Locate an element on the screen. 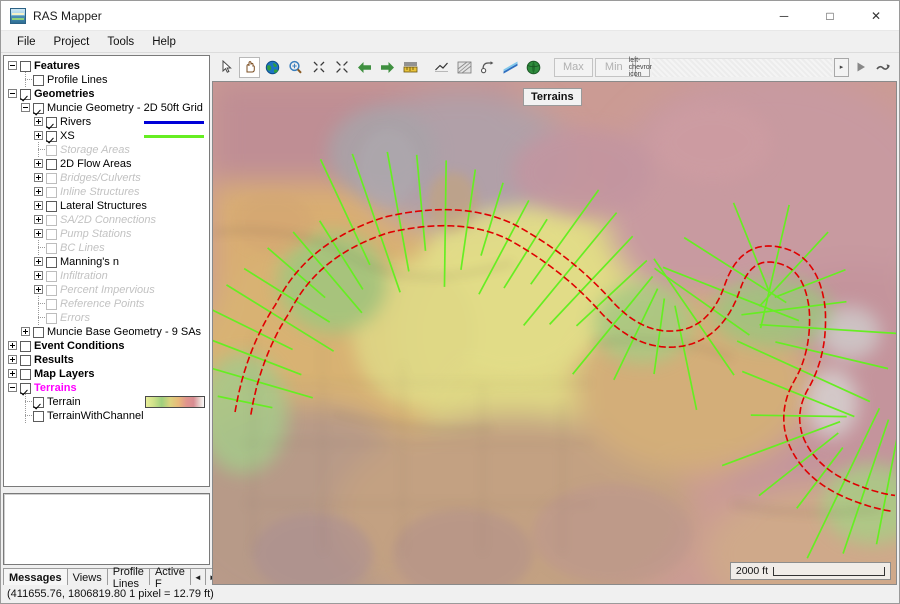 This screenshot has width=900, height=604. tree-item: Bridges/Culverts is located at coordinates (106, 178).